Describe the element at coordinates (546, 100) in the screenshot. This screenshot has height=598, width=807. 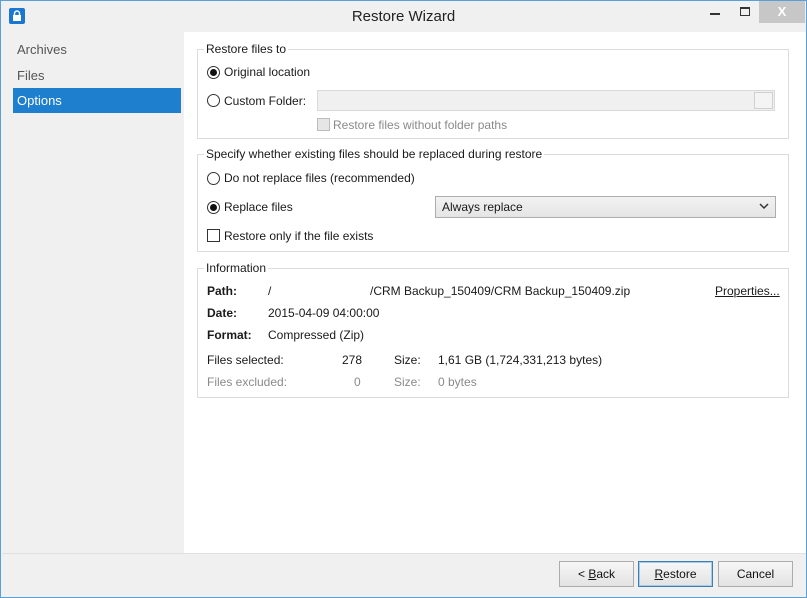
I see `custom-folder-input` at that location.